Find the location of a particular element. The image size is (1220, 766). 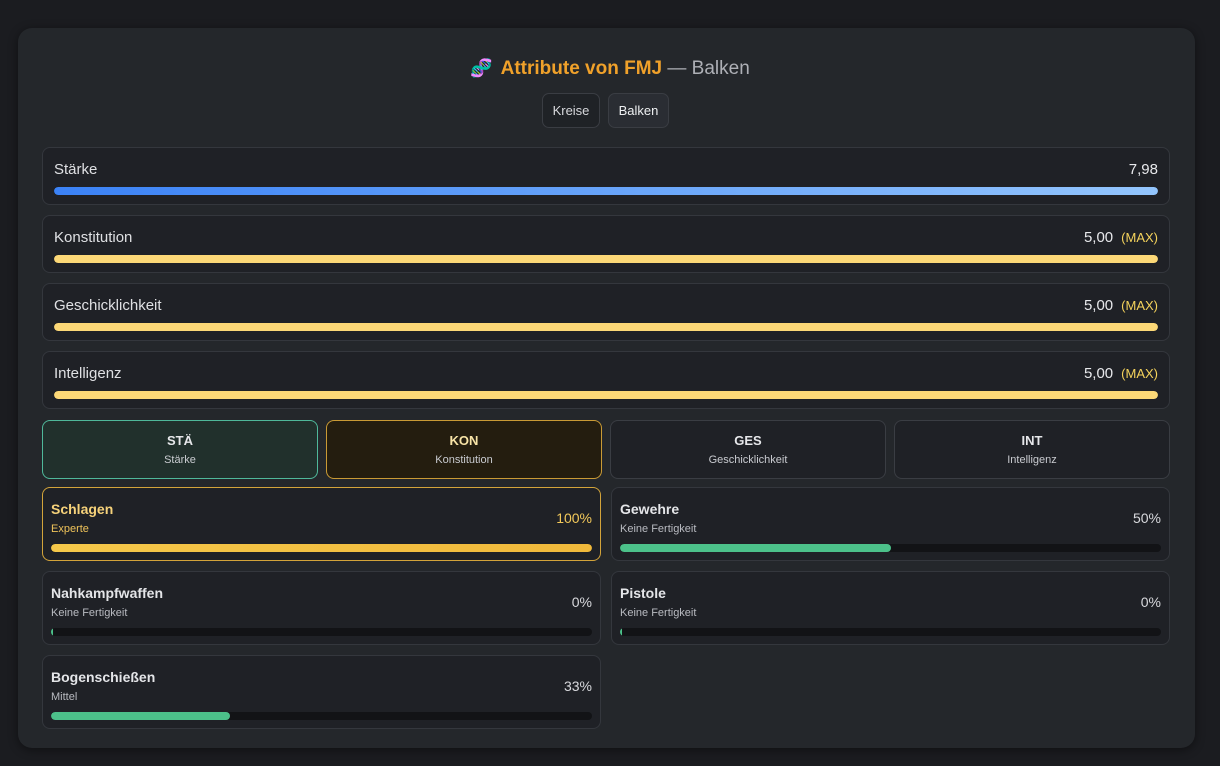

attribute-value: 7,98 is located at coordinates (1143, 169).